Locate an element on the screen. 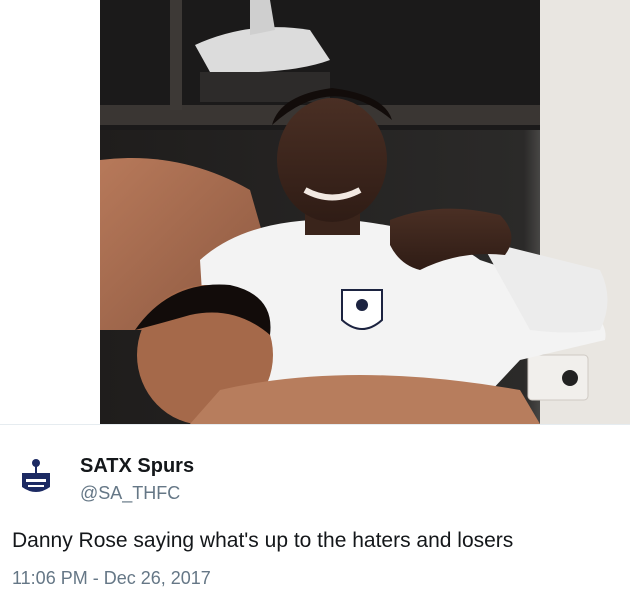 The width and height of the screenshot is (630, 592). spurs-crest-icon is located at coordinates (36, 476).